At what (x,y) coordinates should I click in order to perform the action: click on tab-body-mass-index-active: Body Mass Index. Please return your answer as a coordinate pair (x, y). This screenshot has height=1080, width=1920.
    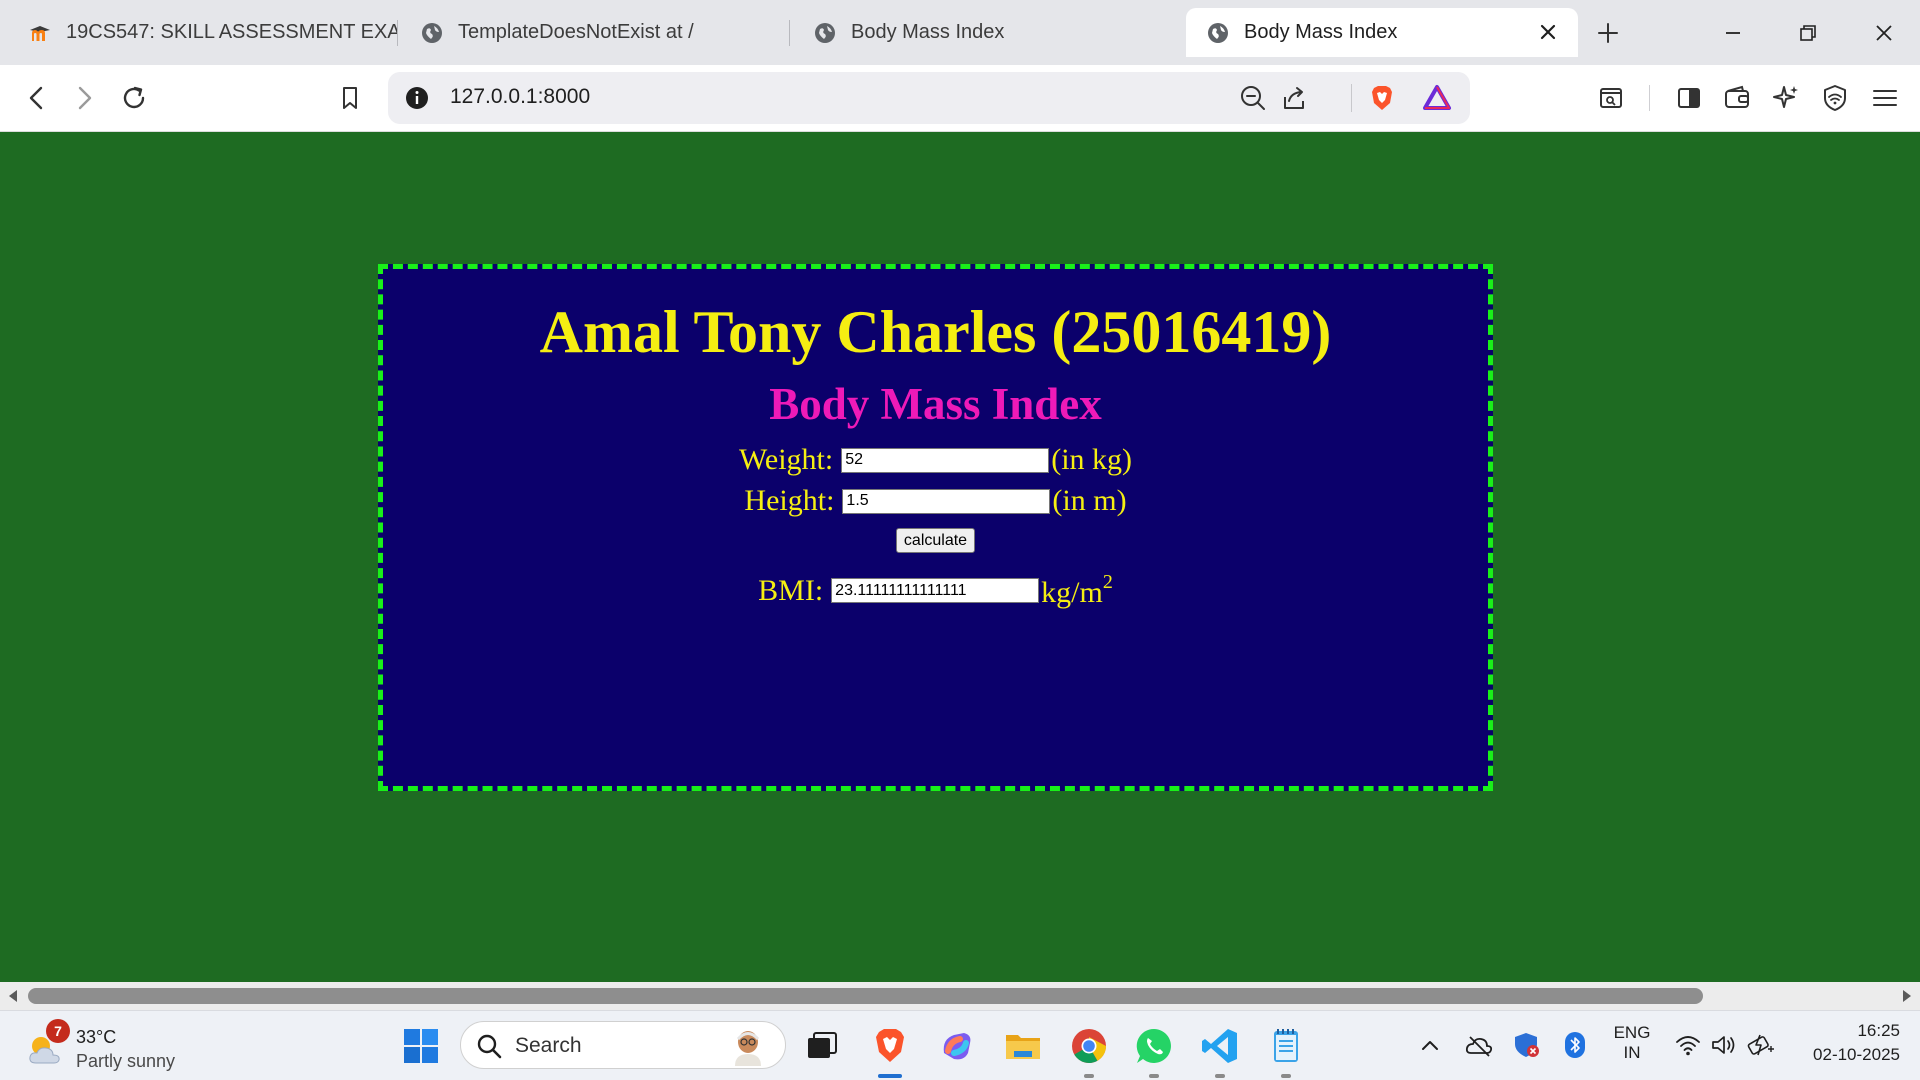
    Looking at the image, I should click on (1382, 32).